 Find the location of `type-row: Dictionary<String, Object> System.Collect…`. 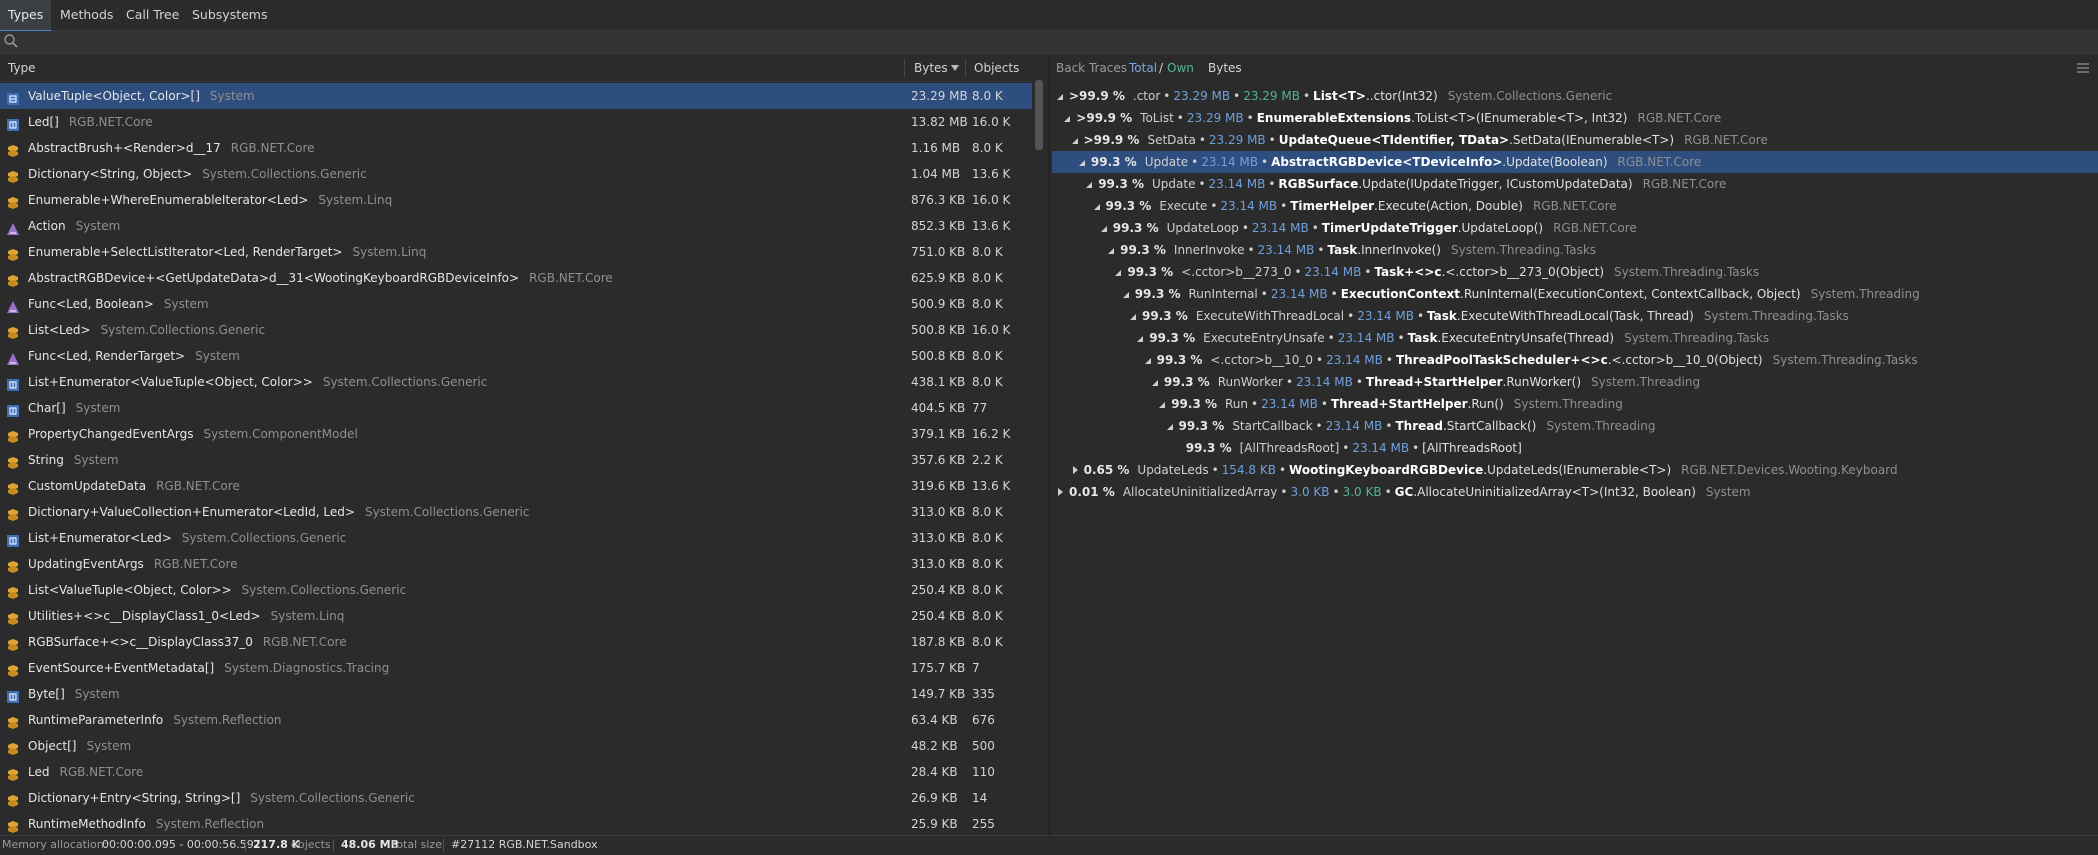

type-row: Dictionary<String, Object> System.Collect… is located at coordinates (516, 174).